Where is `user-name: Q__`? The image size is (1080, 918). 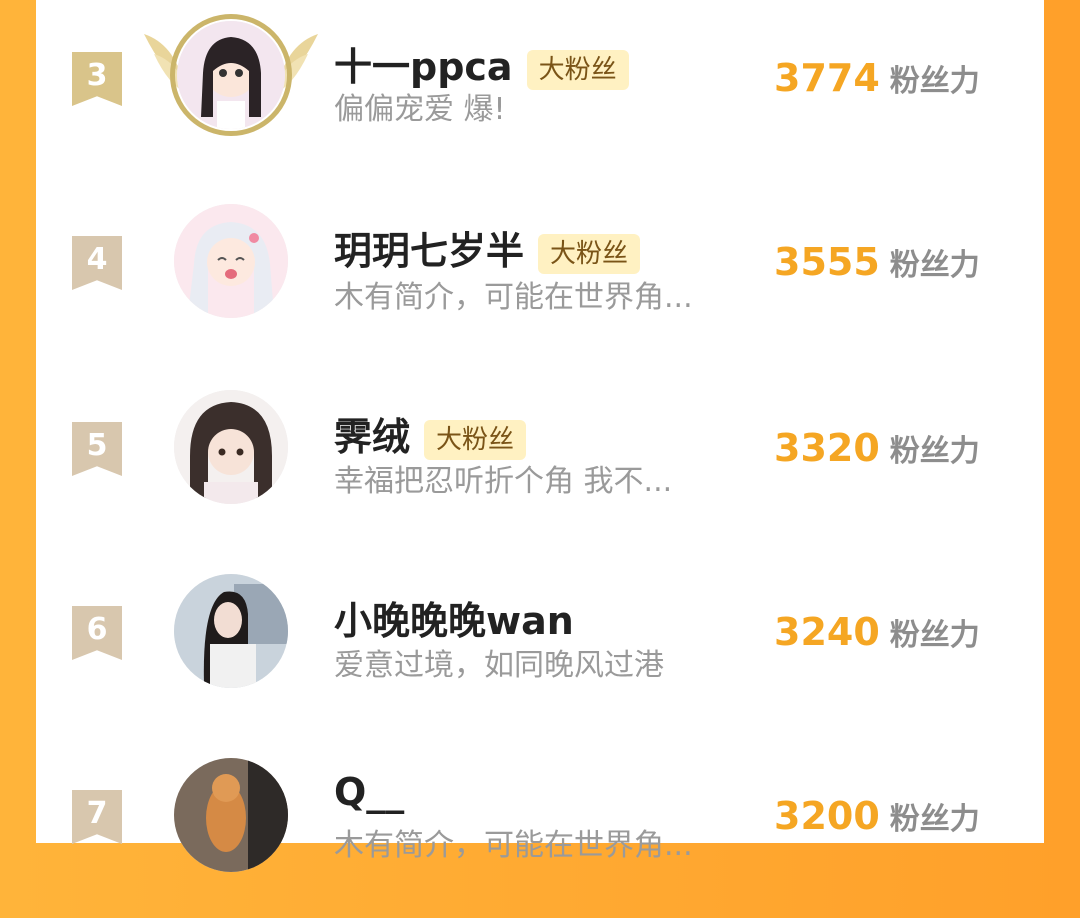
user-name: Q__ is located at coordinates (369, 792).